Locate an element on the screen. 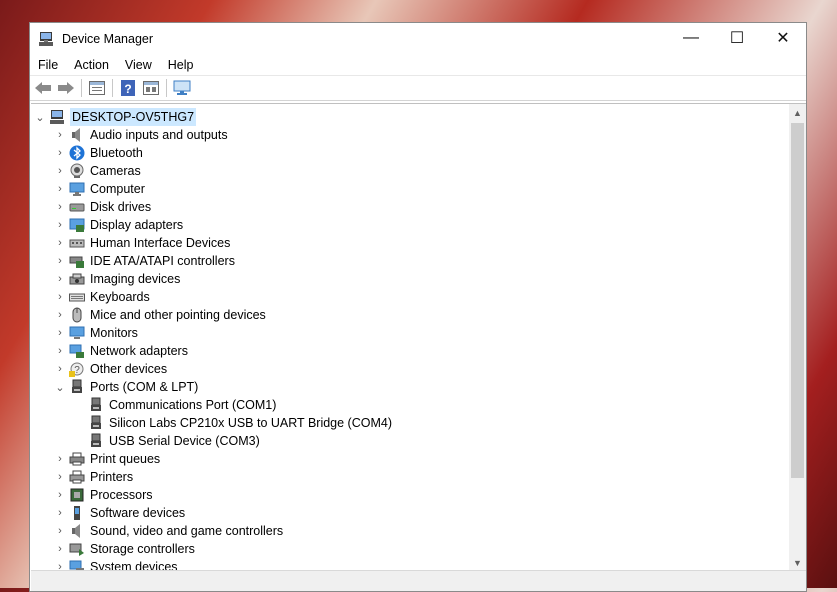 The image size is (837, 592). scroll-up-arrow-icon: ▲ is located at coordinates (797, 112).